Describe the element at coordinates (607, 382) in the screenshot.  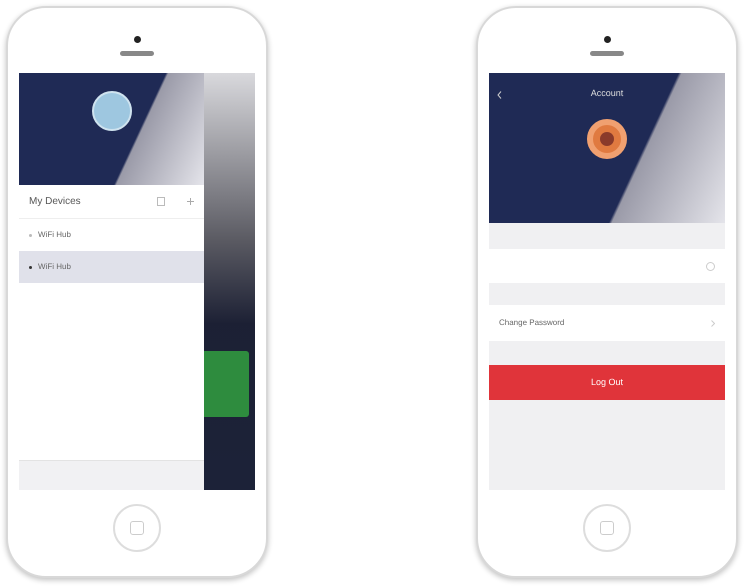
I see `logout-button: Log Out` at that location.